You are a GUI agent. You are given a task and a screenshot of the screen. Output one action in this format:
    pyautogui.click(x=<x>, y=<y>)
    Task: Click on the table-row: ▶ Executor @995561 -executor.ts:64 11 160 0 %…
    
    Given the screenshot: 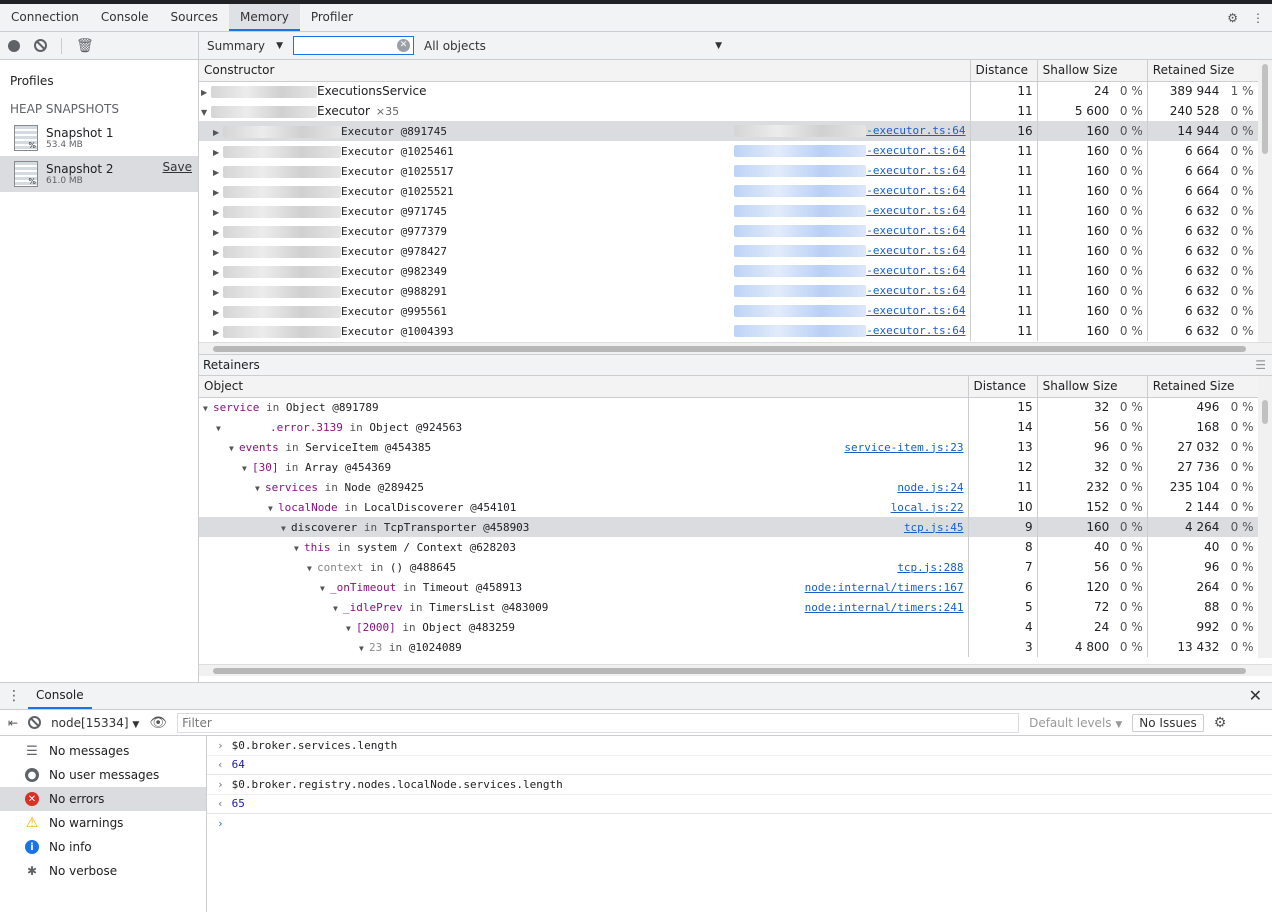 What is the action you would take?
    pyautogui.click(x=735, y=311)
    